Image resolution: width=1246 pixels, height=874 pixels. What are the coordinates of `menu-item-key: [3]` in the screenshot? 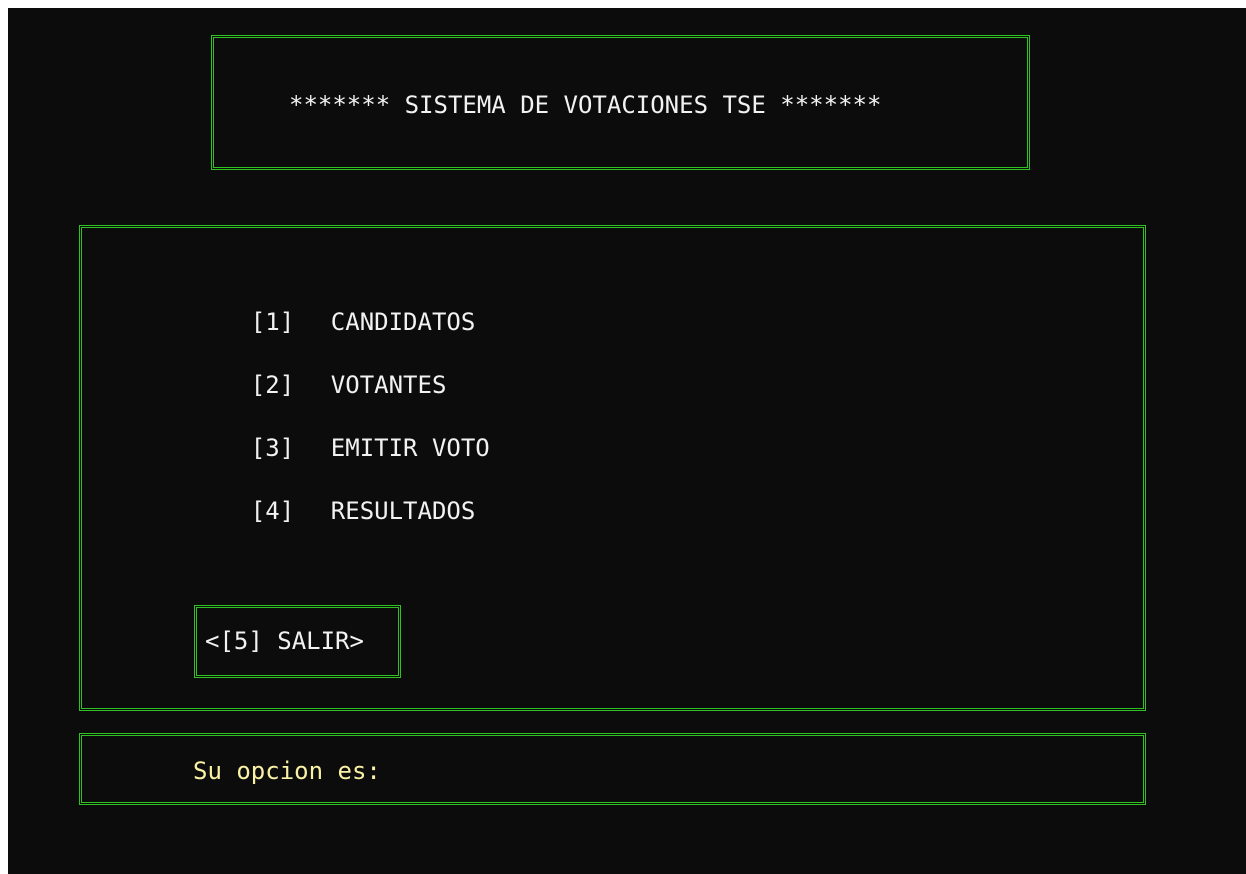 It's located at (272, 448).